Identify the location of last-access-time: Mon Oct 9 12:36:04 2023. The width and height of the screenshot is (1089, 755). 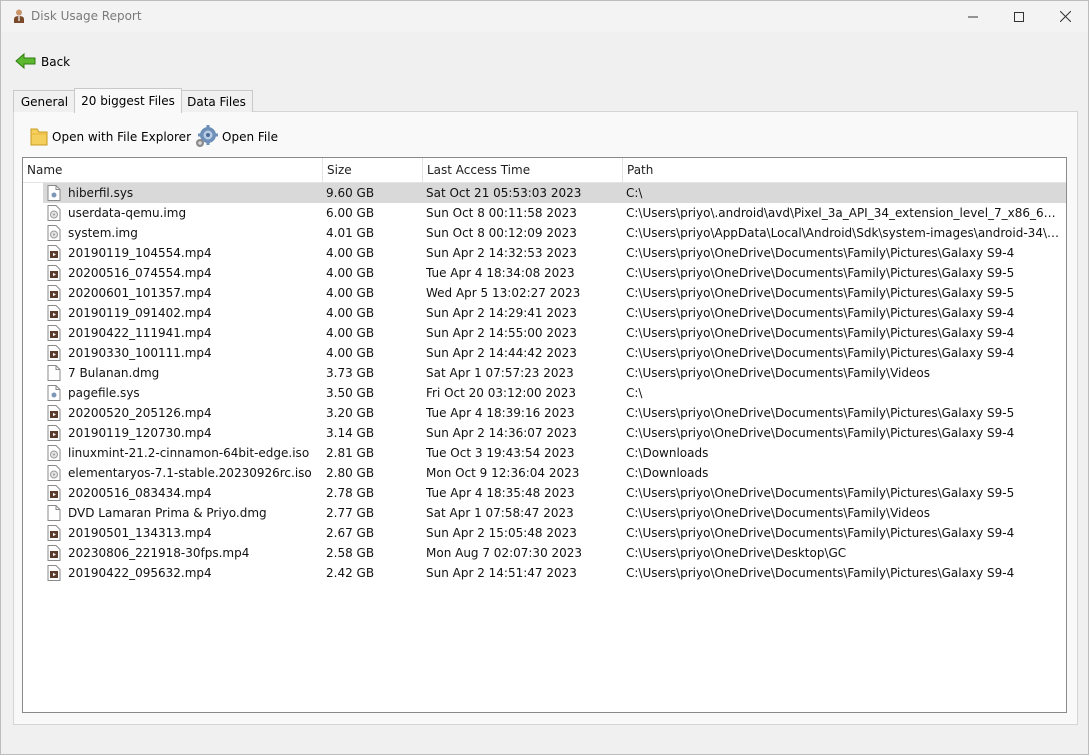
(503, 473).